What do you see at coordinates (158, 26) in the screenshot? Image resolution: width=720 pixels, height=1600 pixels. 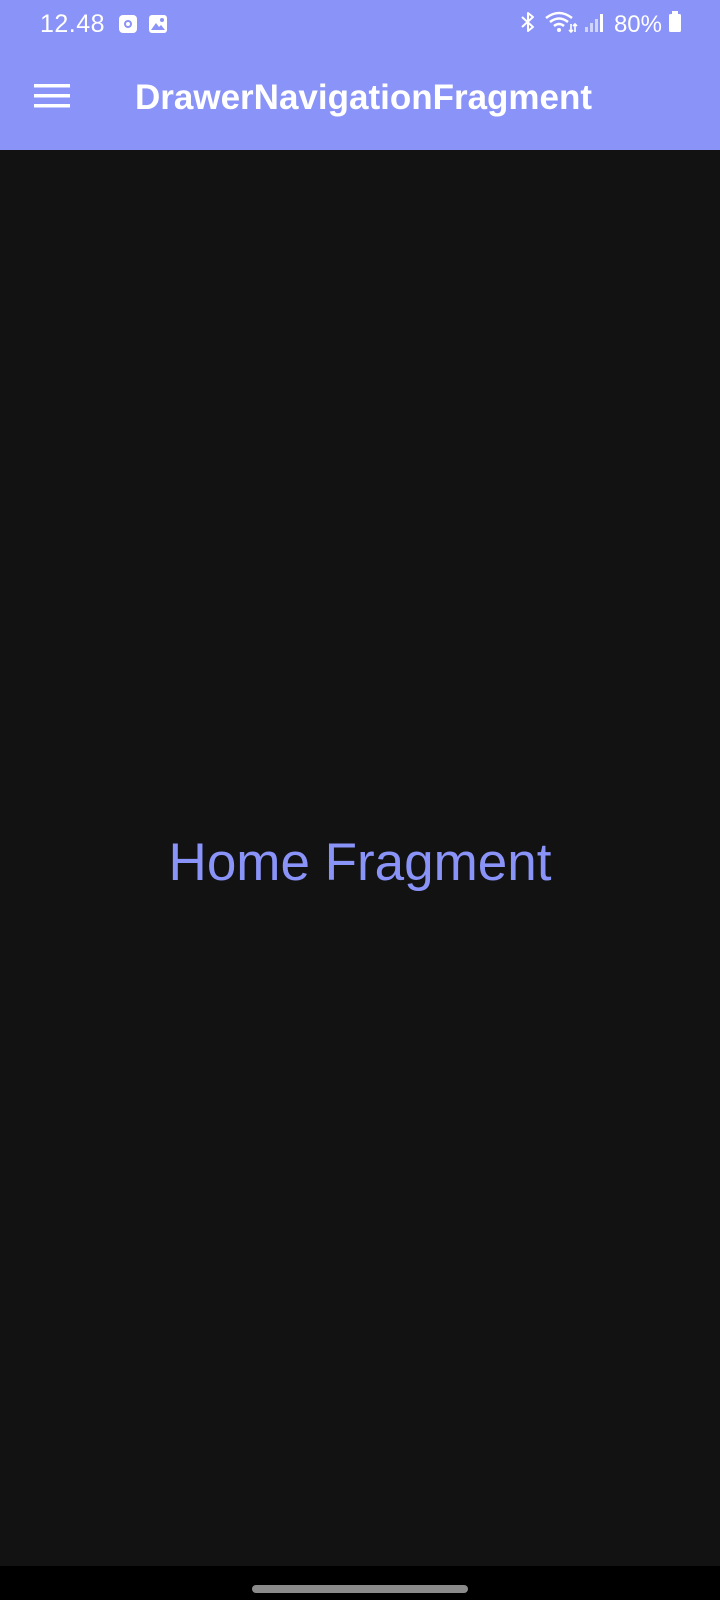 I see `gallery-icon` at bounding box center [158, 26].